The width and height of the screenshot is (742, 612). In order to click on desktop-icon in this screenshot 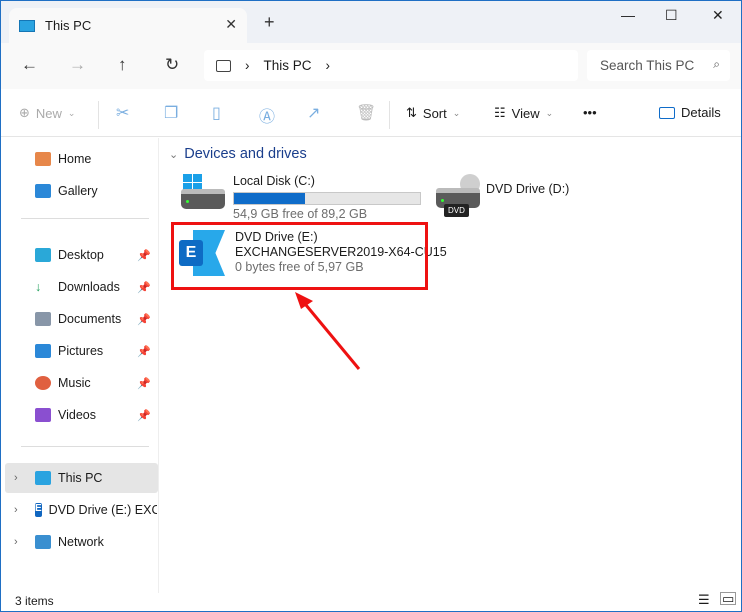, I will do `click(43, 255)`.